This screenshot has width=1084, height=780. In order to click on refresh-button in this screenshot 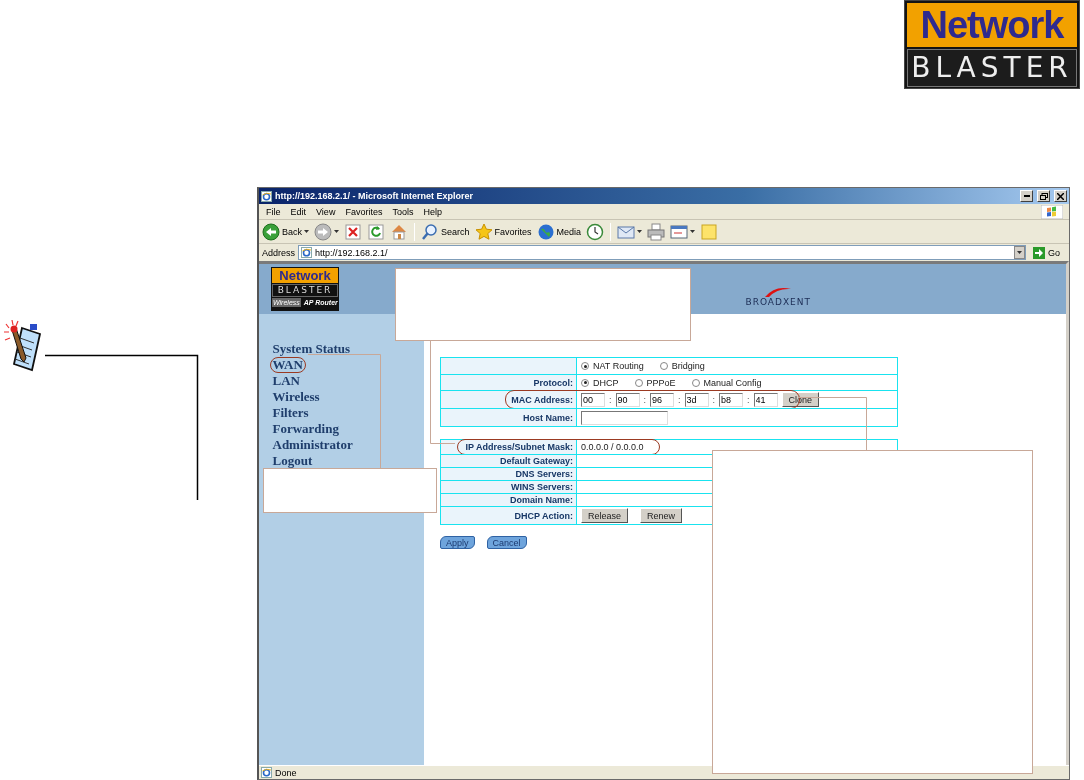, I will do `click(376, 231)`.